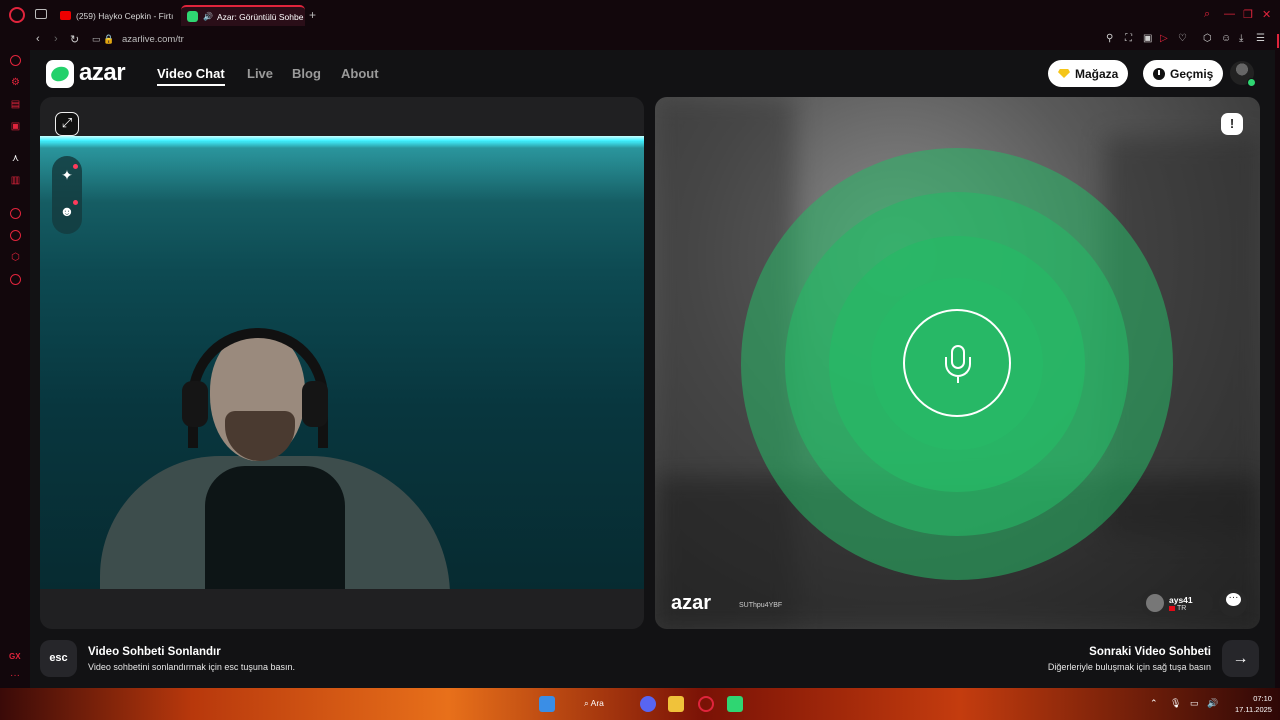 This screenshot has width=1280, height=720. Describe the element at coordinates (958, 367) in the screenshot. I see `mic-cup` at that location.